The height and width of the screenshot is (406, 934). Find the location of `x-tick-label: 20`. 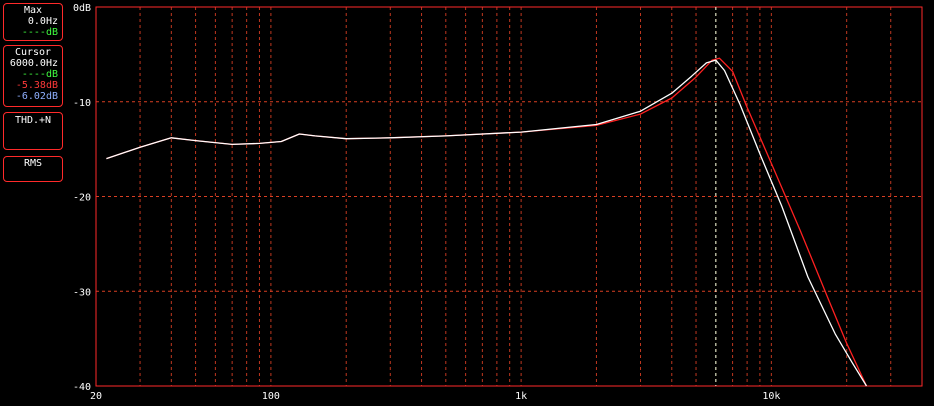

x-tick-label: 20 is located at coordinates (96, 396).